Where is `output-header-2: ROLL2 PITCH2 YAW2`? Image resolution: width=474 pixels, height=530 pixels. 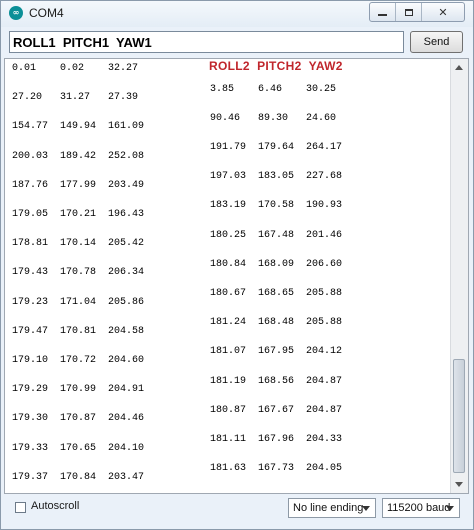 output-header-2: ROLL2 PITCH2 YAW2 is located at coordinates (276, 66).